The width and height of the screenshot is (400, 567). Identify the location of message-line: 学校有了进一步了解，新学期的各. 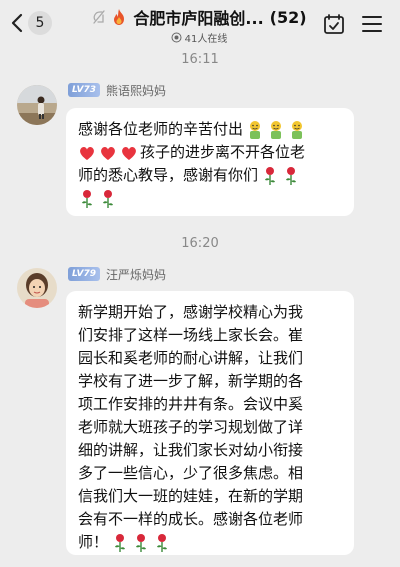
(191, 381).